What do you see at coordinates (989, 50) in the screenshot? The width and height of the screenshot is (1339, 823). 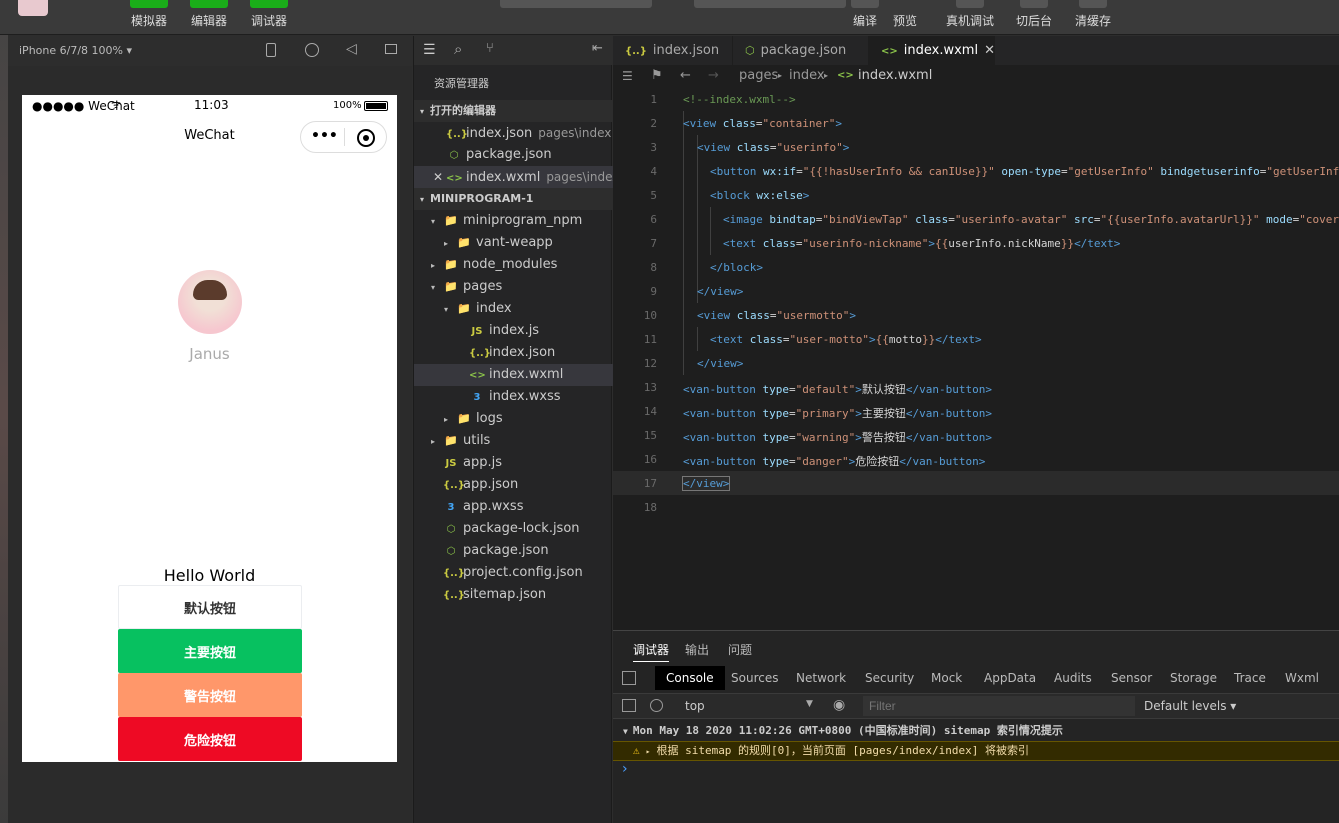 I see `close-tab-icon: ✕` at bounding box center [989, 50].